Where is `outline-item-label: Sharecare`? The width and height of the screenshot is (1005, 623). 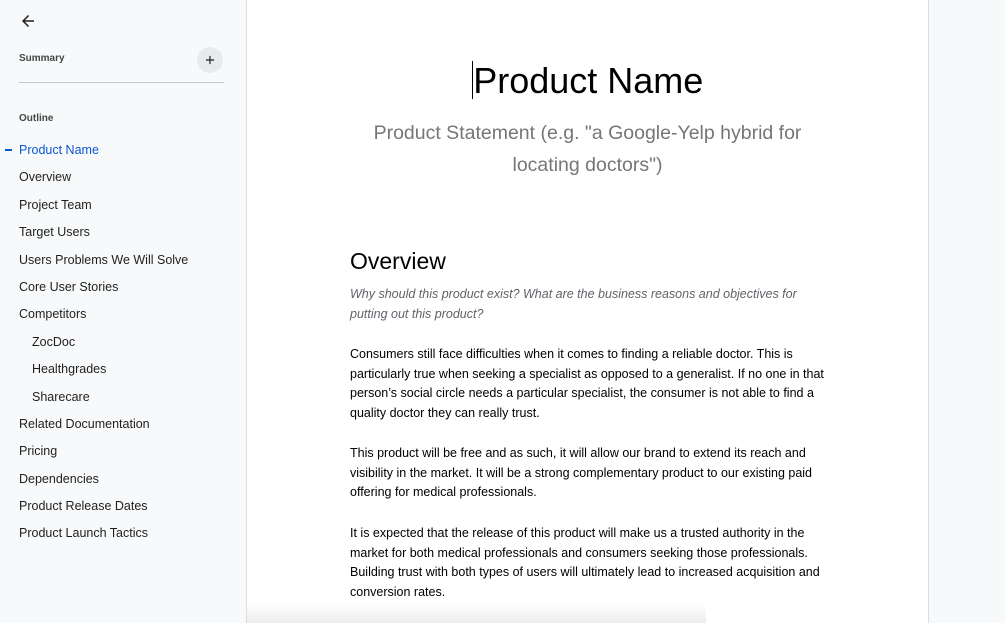
outline-item-label: Sharecare is located at coordinates (61, 396).